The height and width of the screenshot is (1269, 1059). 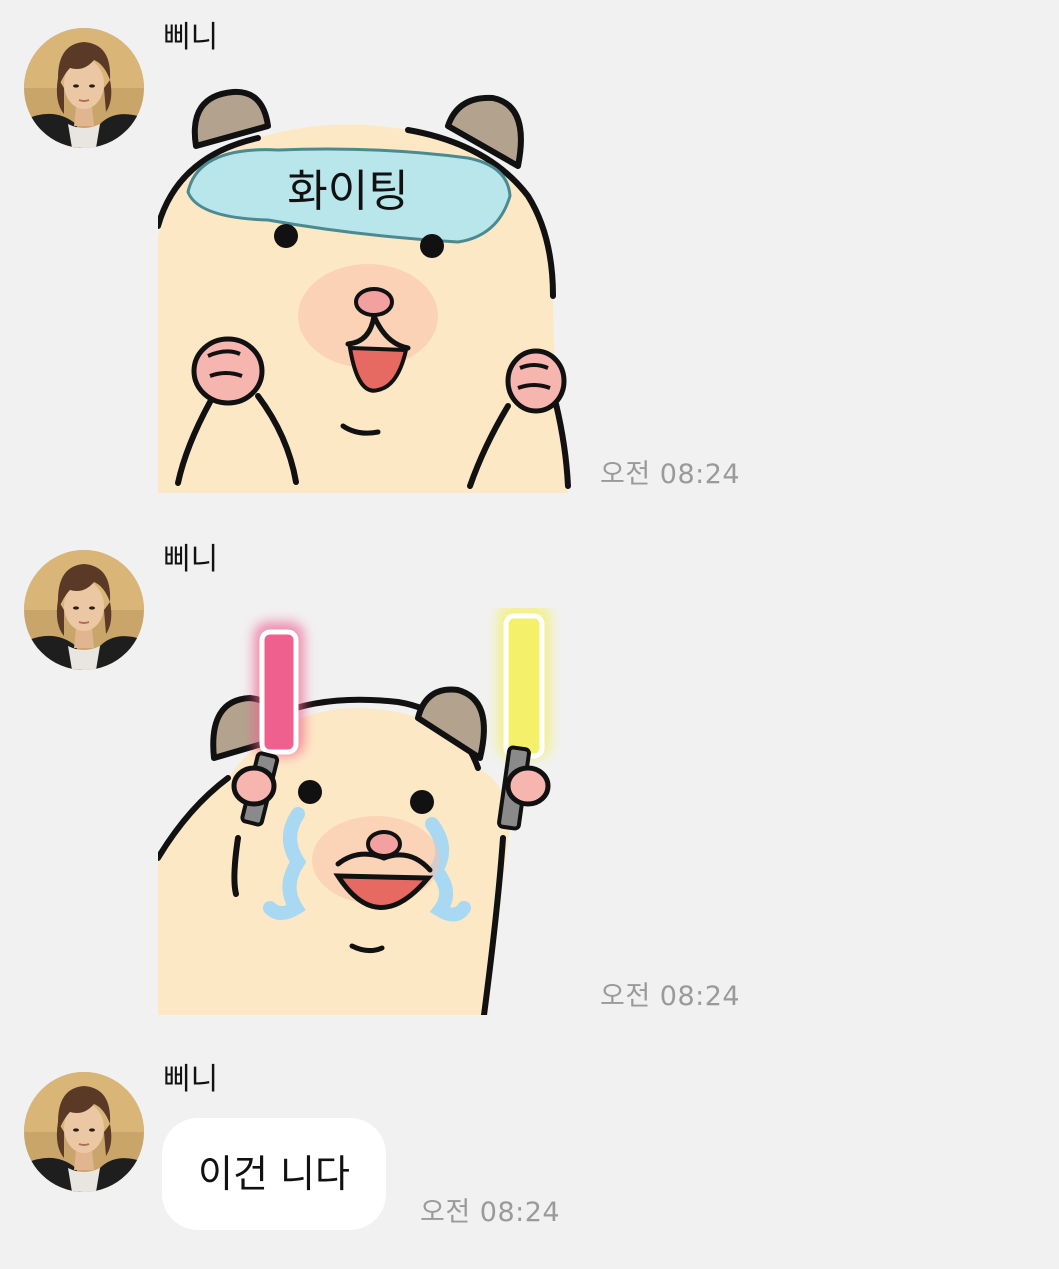 I want to click on hamster-glowsticks-crying-sticker-icon, so click(x=365, y=811).